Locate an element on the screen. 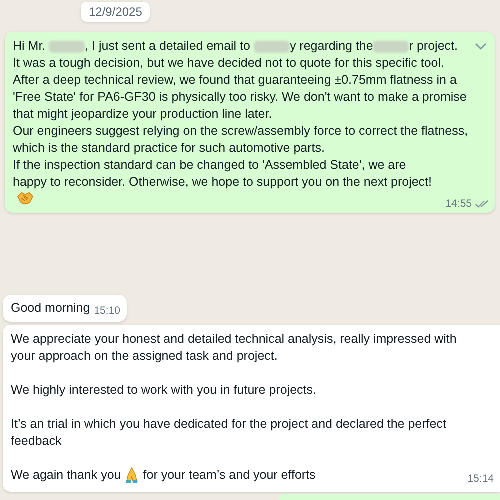  message-text: r project. is located at coordinates (433, 46).